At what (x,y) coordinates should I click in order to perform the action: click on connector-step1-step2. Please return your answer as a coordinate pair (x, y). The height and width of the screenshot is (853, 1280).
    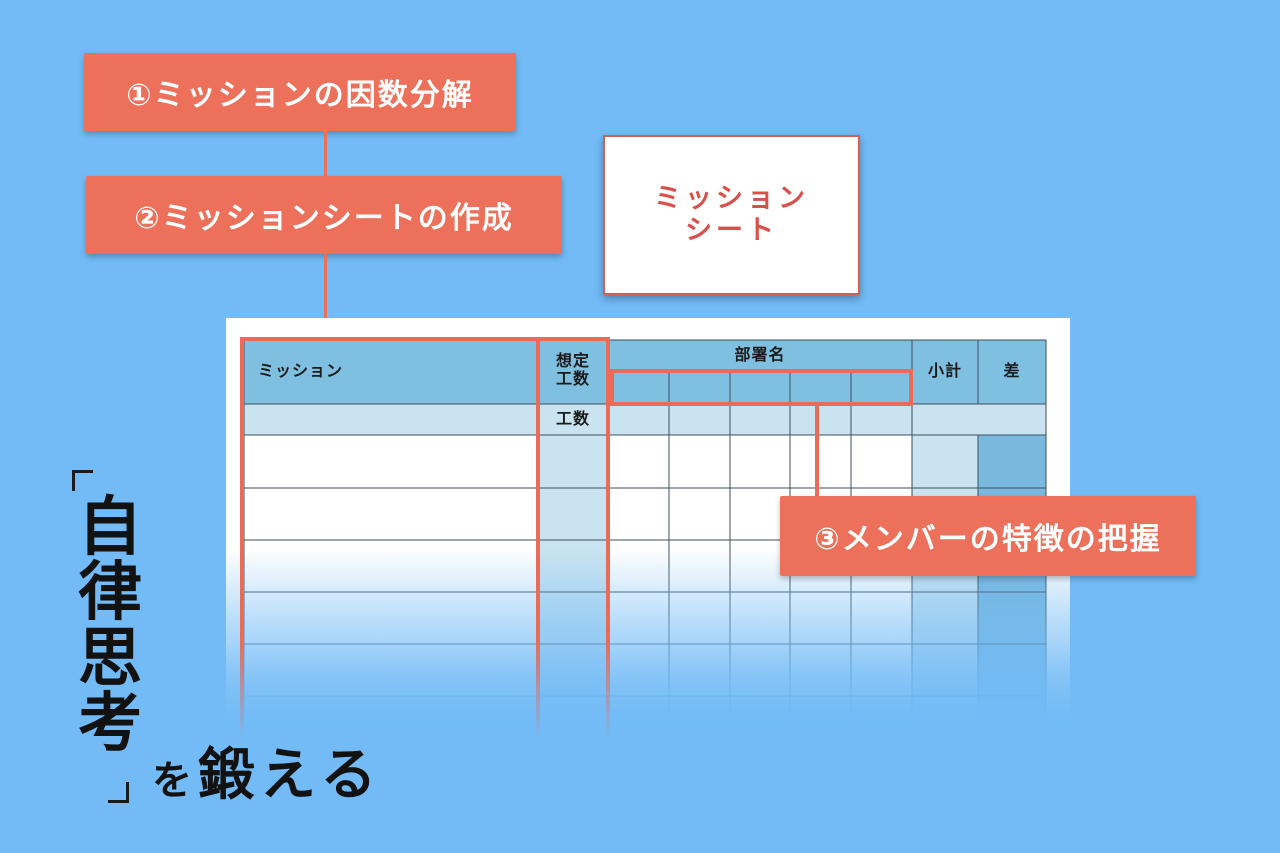
    Looking at the image, I should click on (325, 153).